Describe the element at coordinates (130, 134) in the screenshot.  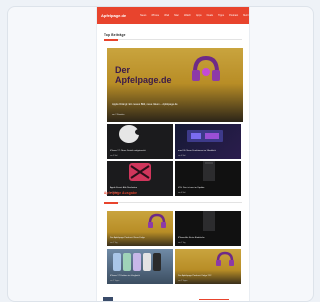
I see `apple-logo-icon` at that location.